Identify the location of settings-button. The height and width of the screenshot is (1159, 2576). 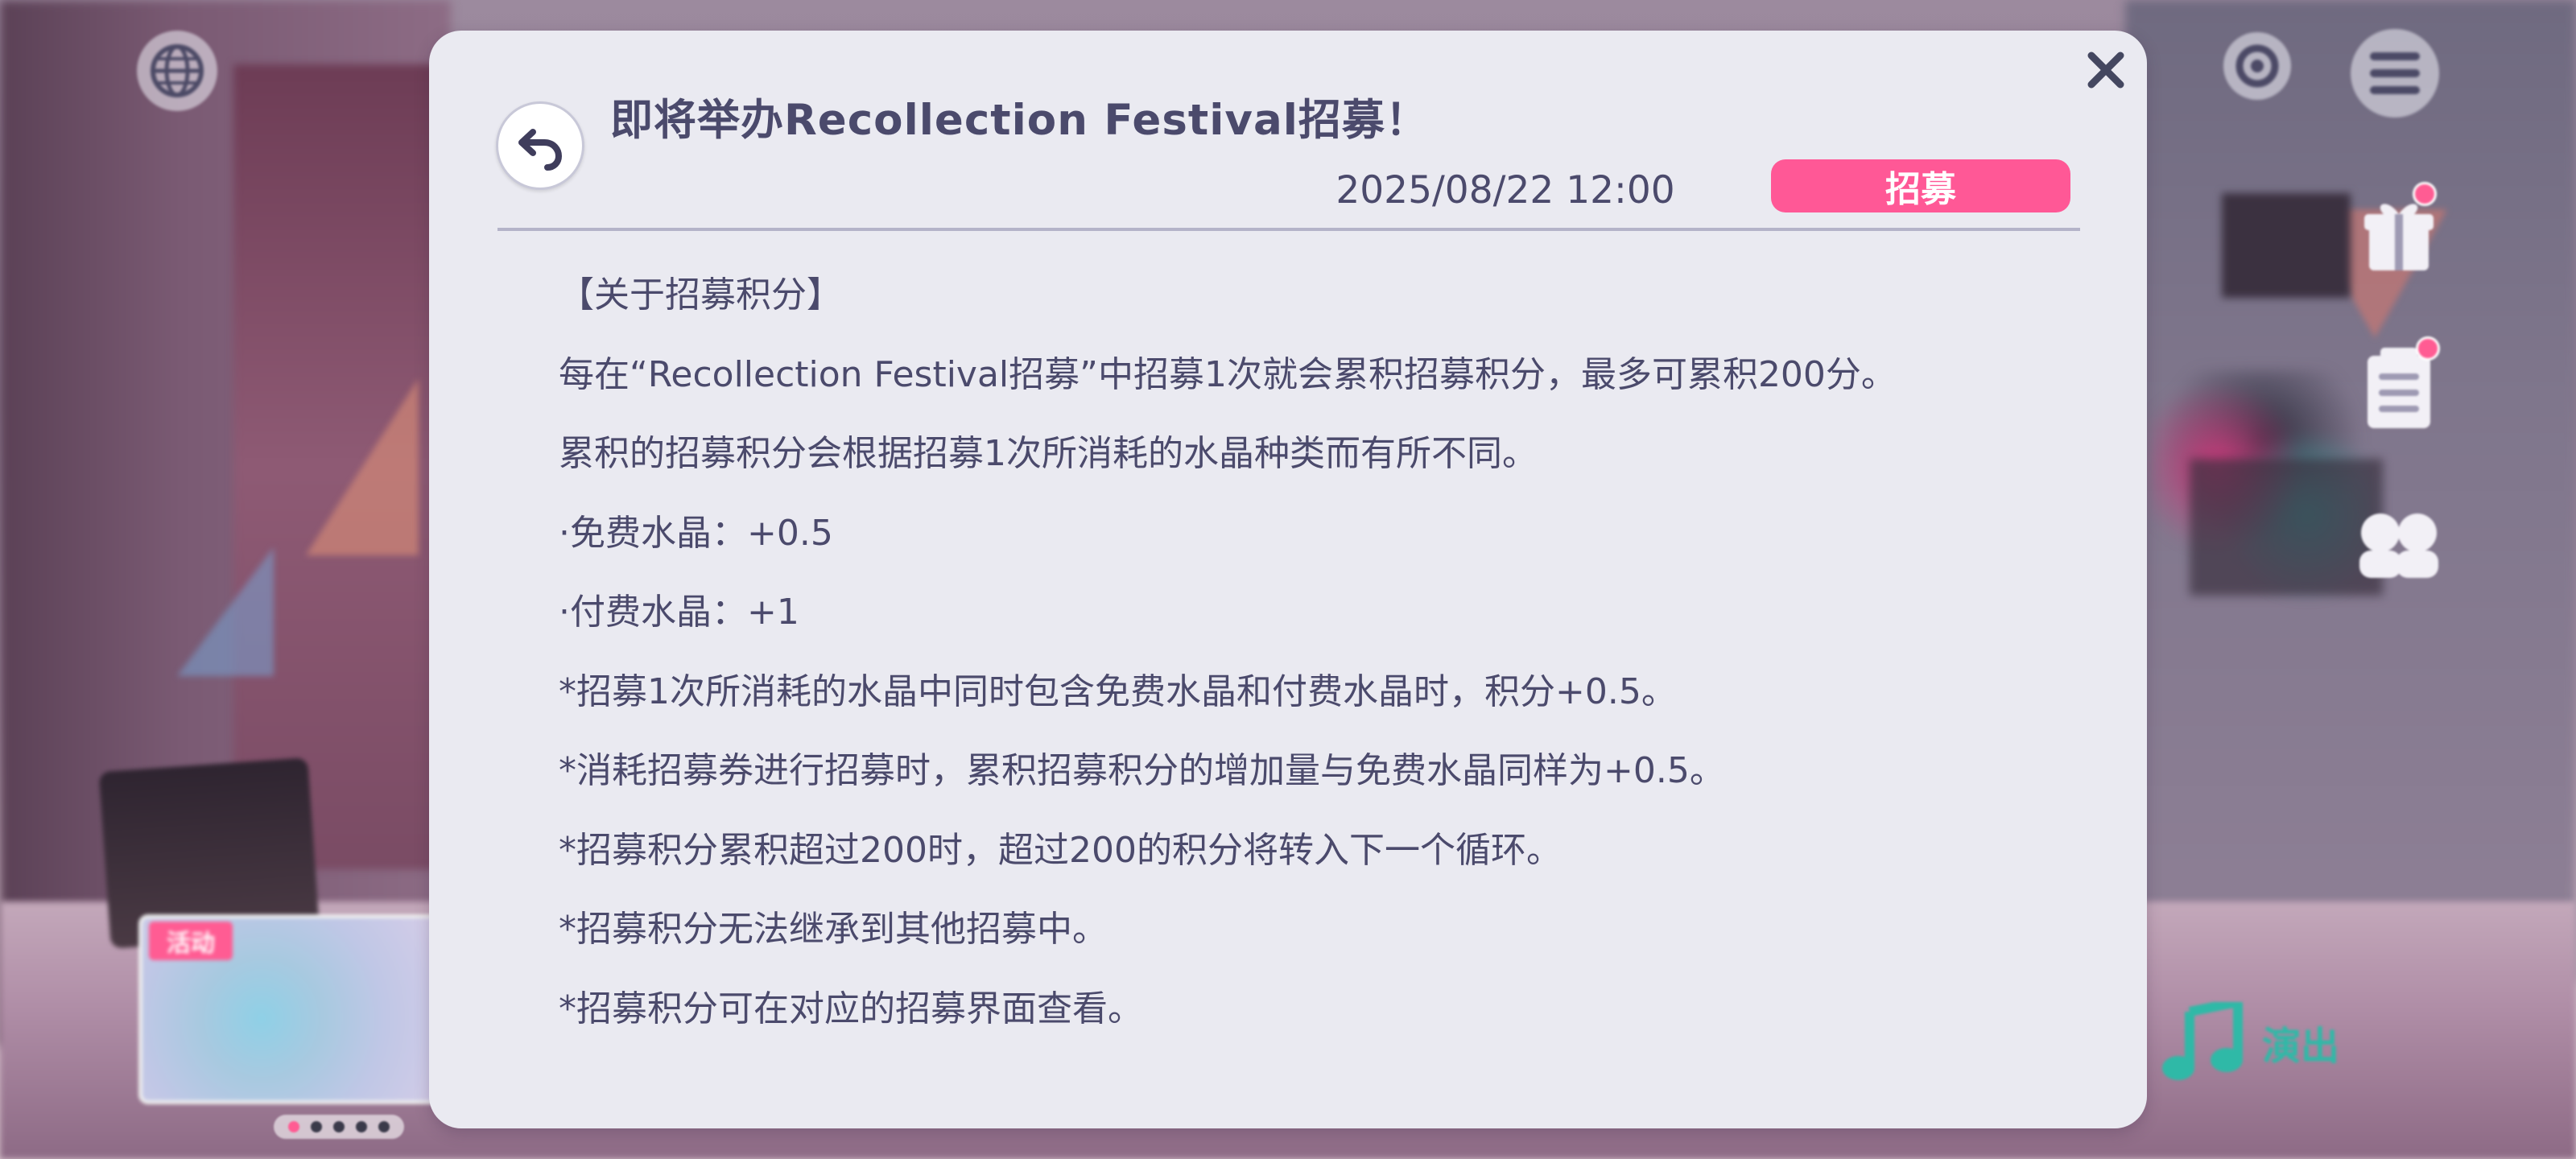
(2257, 66).